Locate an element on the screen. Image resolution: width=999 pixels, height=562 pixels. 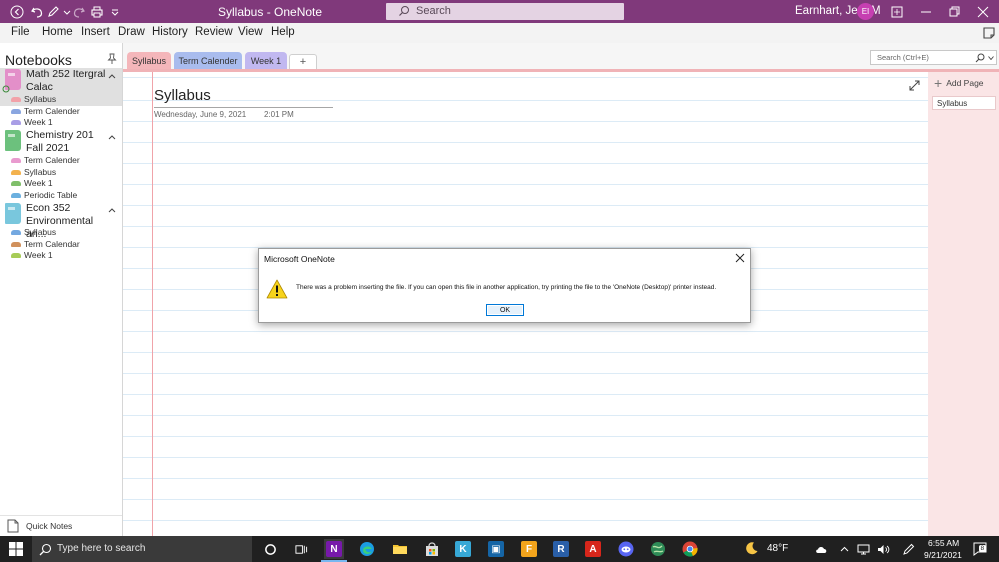
add-page-button: + Add Page is located at coordinates (959, 83).